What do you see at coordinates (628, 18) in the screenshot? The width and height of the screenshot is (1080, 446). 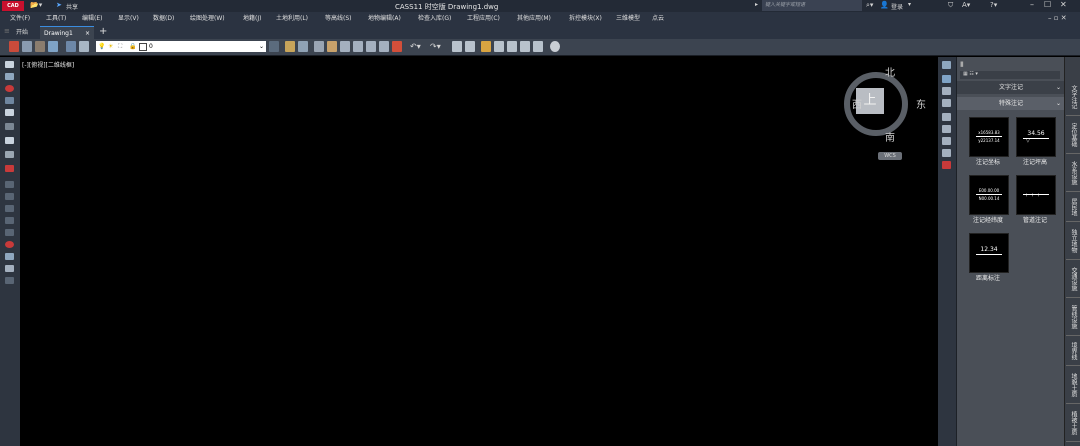 I see `menu-3d-model: 三维模型` at bounding box center [628, 18].